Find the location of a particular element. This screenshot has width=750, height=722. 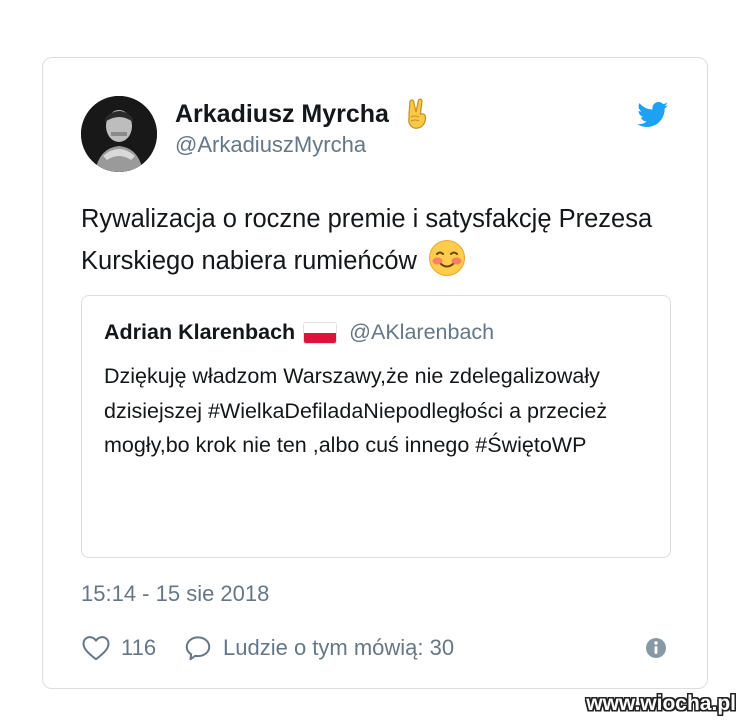

author-avatar is located at coordinates (119, 134).